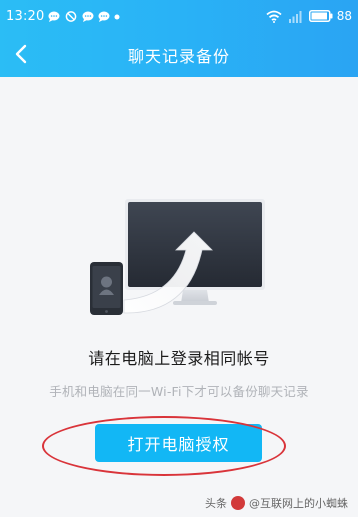  I want to click on phone-to-pc-illustration, so click(177, 257).